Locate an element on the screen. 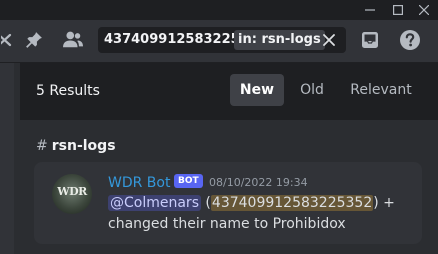 This screenshot has height=254, width=438. window-close-button is located at coordinates (424, 10).